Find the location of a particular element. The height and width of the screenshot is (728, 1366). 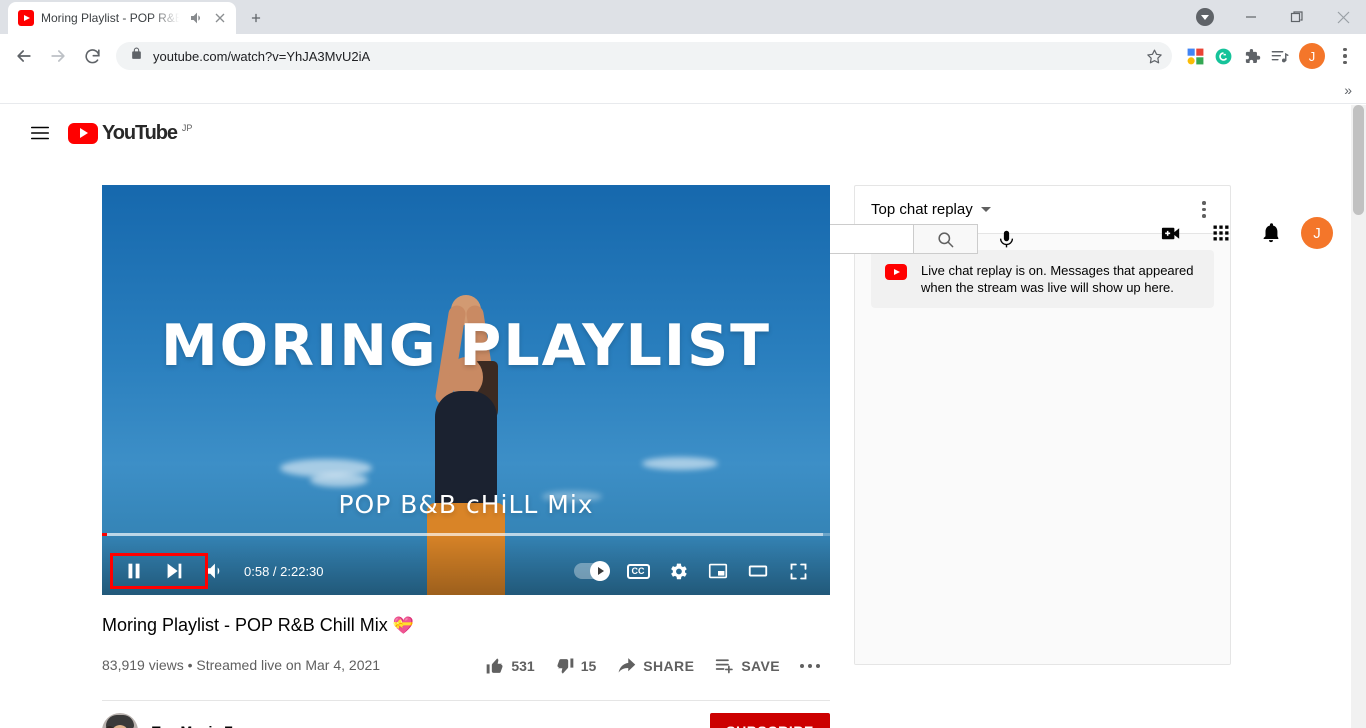

tab-strip: Moring Playlist - POP R&B C is located at coordinates (683, 17).